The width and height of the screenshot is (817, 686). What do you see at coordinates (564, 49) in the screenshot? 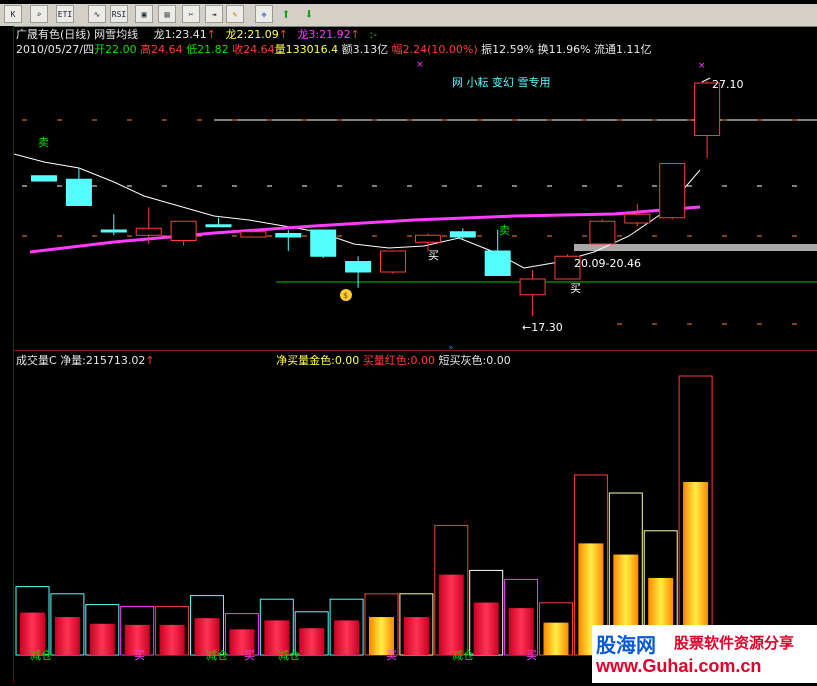
I see `turnover-value: 换11.96%` at bounding box center [564, 49].